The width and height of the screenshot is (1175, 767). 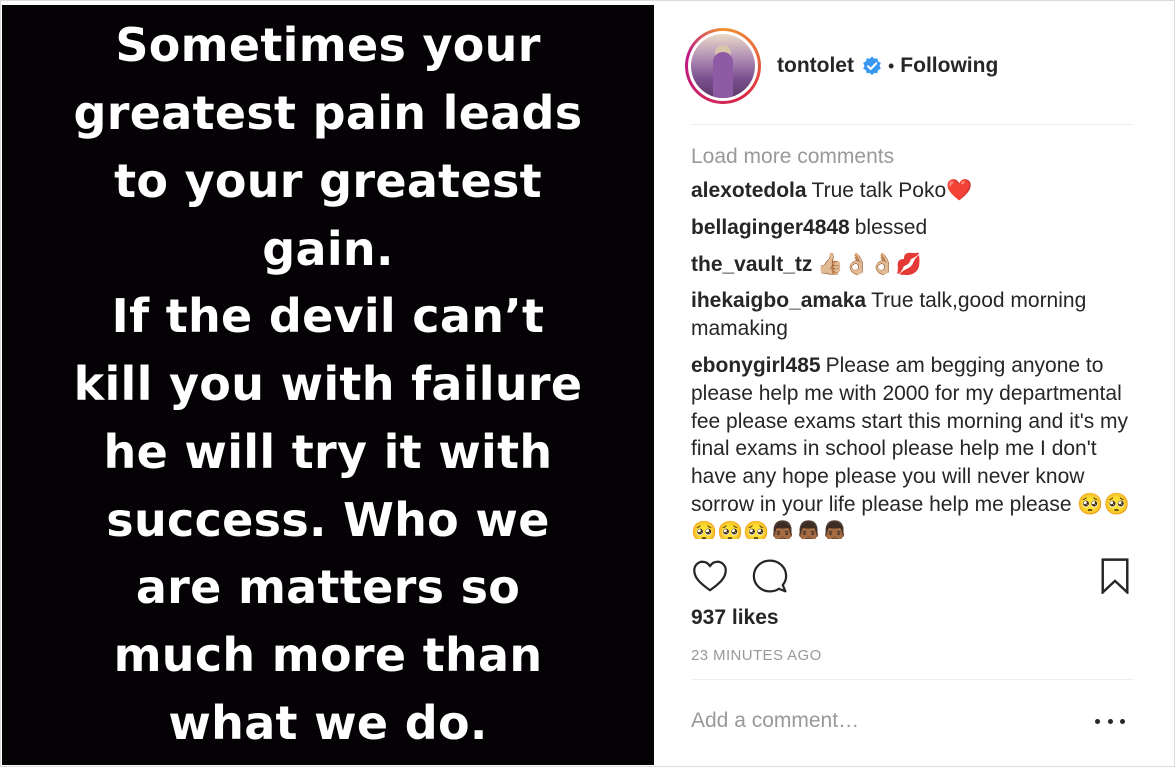 I want to click on comment-item: bellaginger4848 blessed, so click(x=912, y=228).